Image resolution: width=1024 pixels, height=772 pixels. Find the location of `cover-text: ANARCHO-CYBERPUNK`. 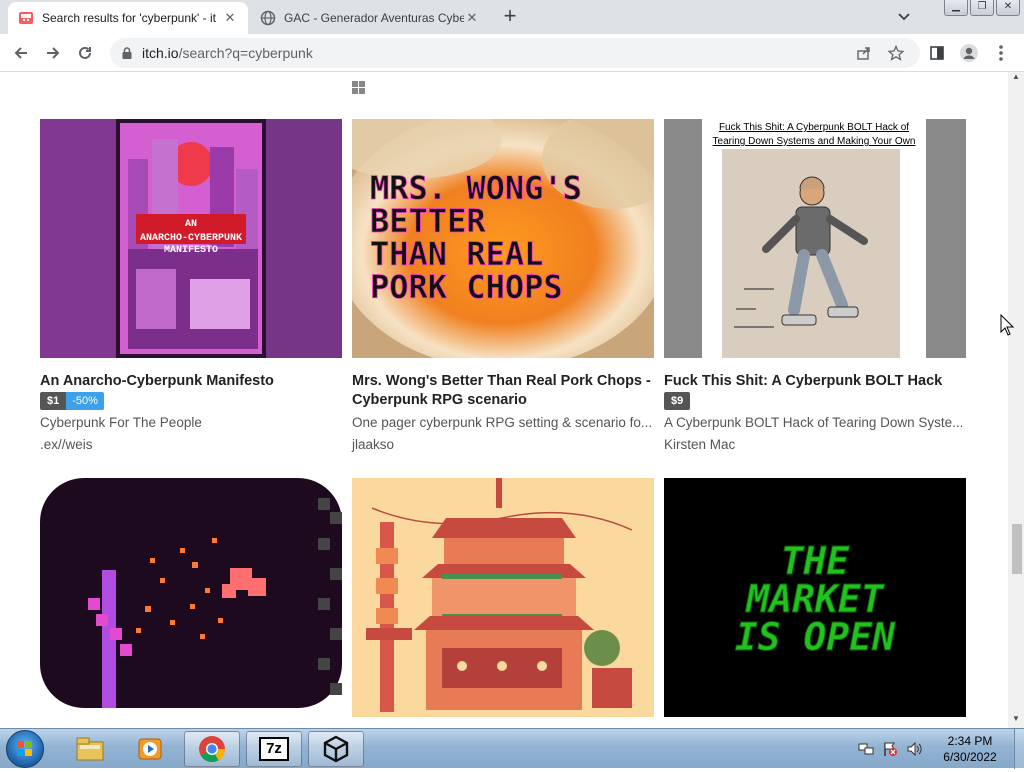

cover-text: ANARCHO-CYBERPUNK is located at coordinates (191, 238).